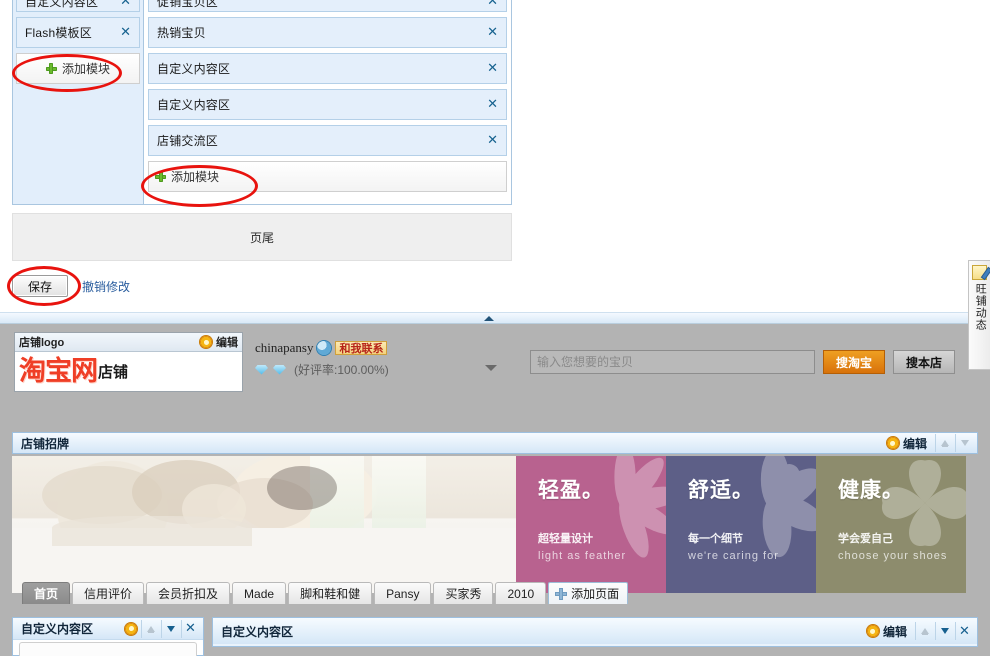 Image resolution: width=990 pixels, height=656 pixels. What do you see at coordinates (561, 593) in the screenshot?
I see `plus-icon` at bounding box center [561, 593].